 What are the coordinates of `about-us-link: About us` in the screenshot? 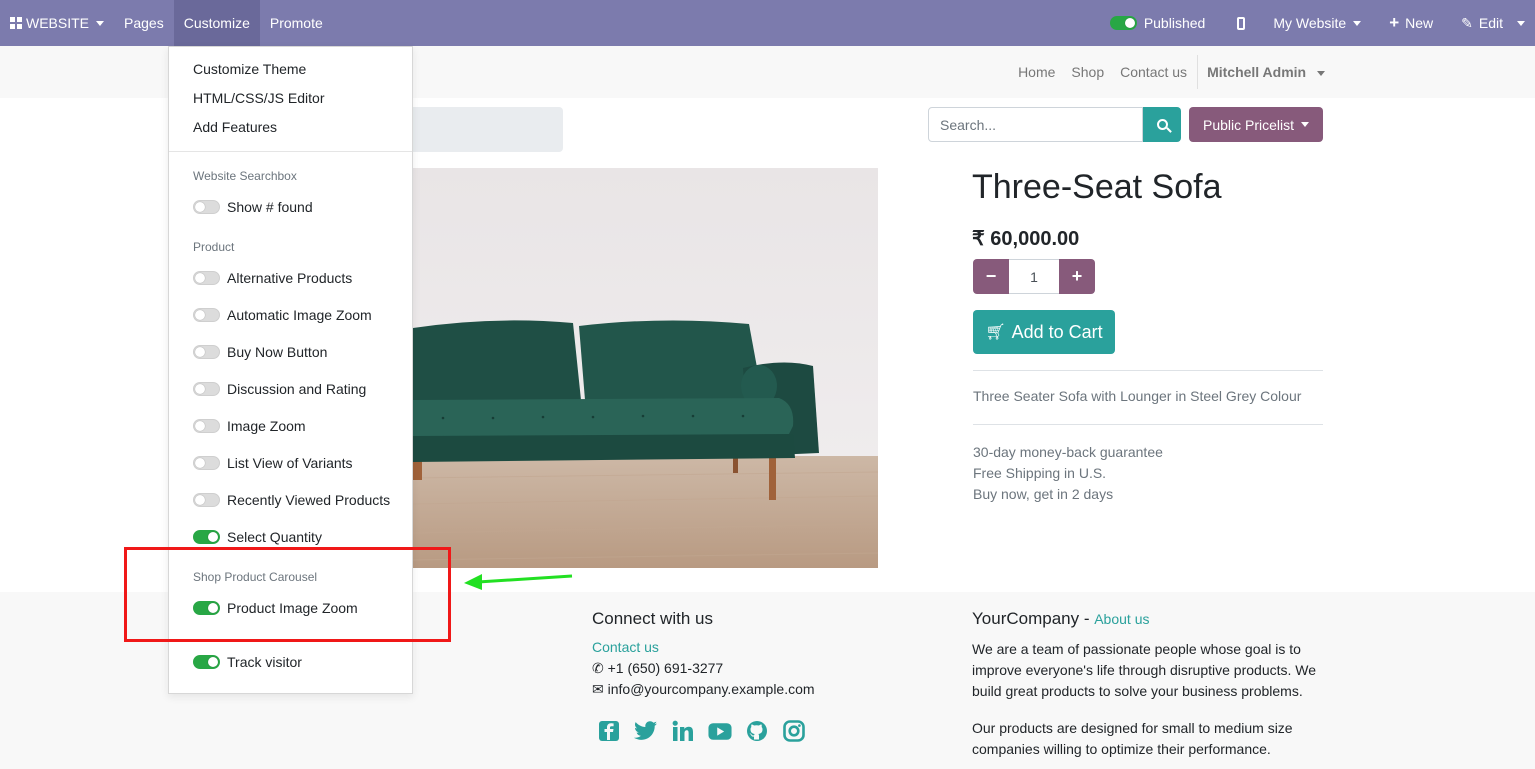 It's located at (1121, 619).